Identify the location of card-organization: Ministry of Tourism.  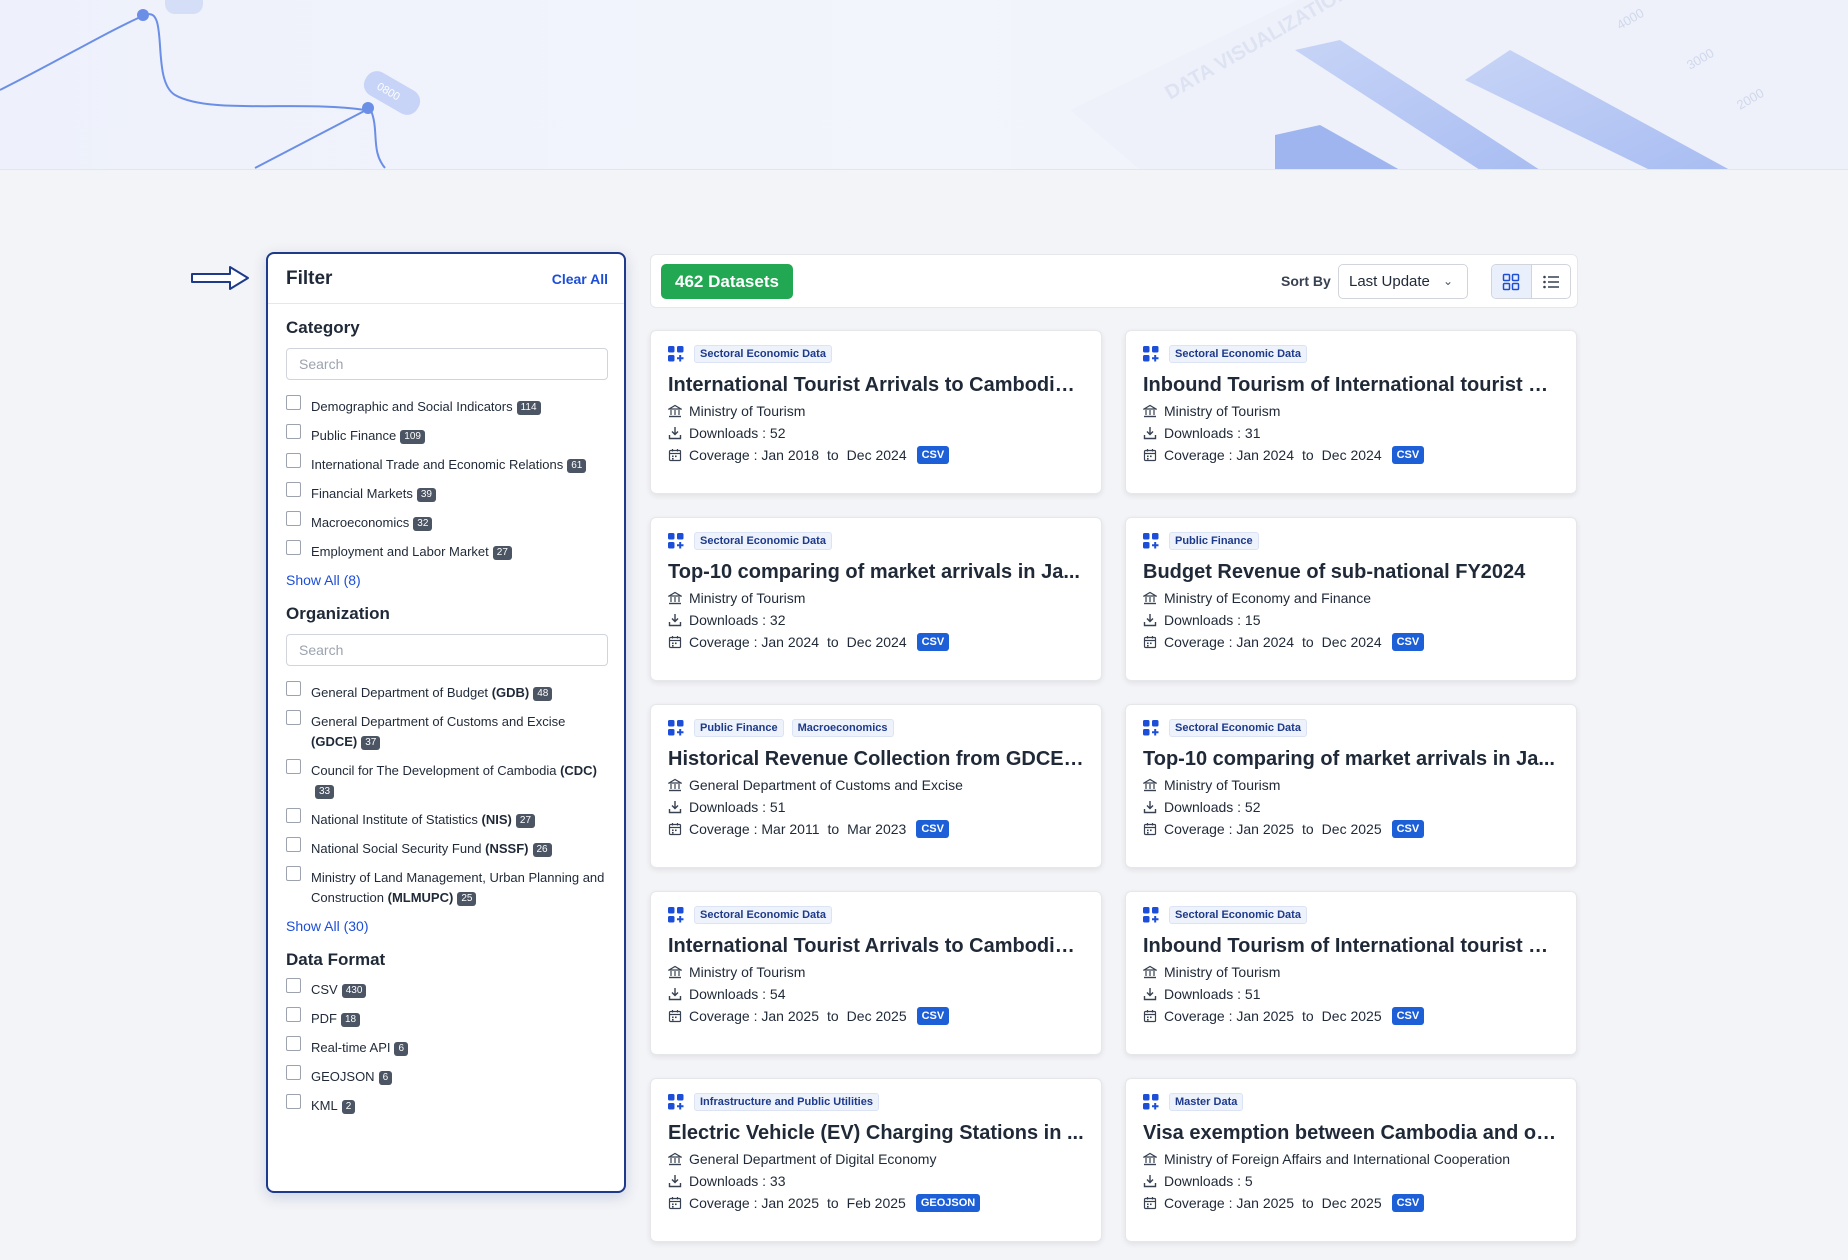
(1351, 411).